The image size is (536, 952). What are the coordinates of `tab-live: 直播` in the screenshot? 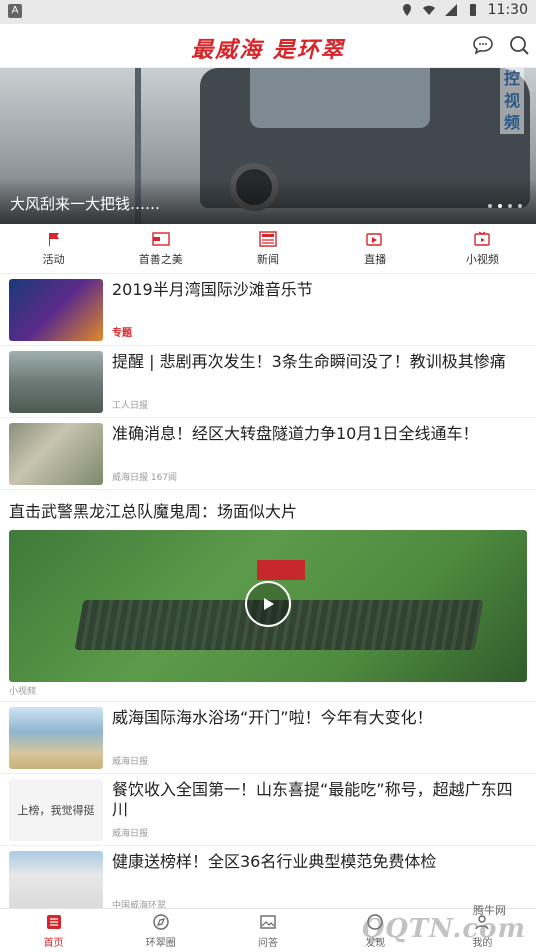 It's located at (375, 248).